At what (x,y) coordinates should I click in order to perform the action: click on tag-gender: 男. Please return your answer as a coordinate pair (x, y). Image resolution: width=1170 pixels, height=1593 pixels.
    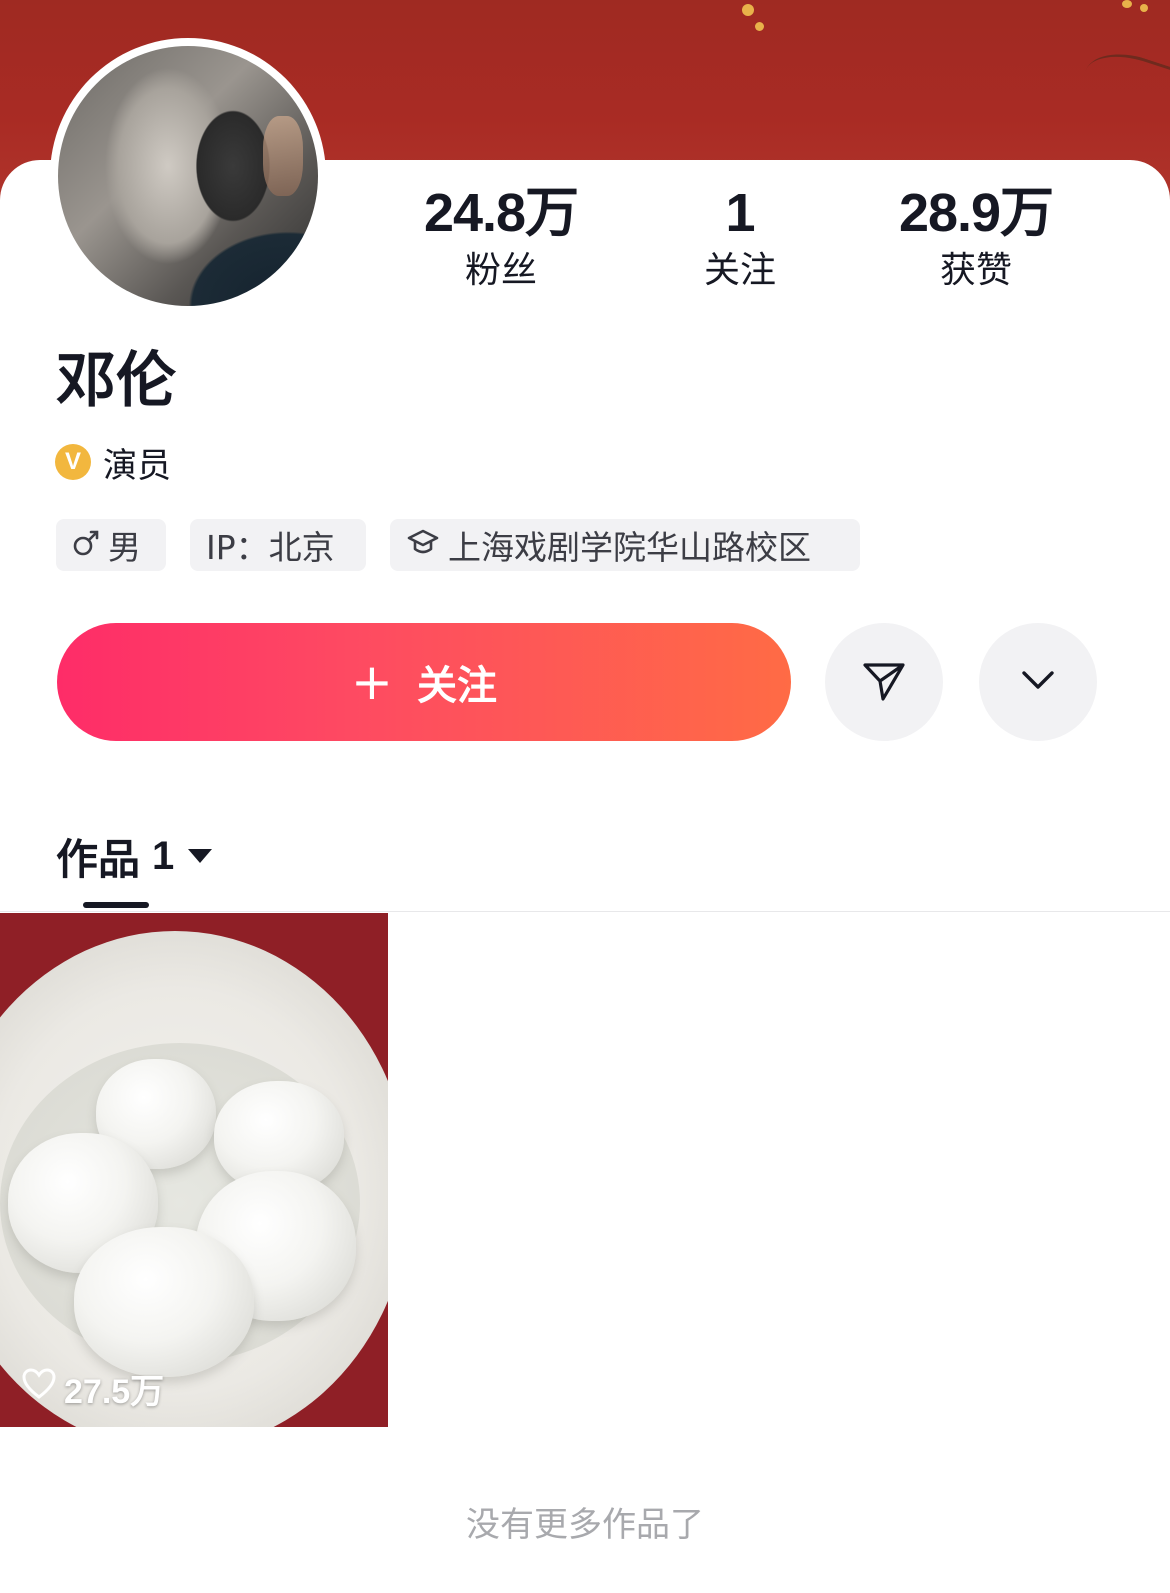
    Looking at the image, I should click on (111, 545).